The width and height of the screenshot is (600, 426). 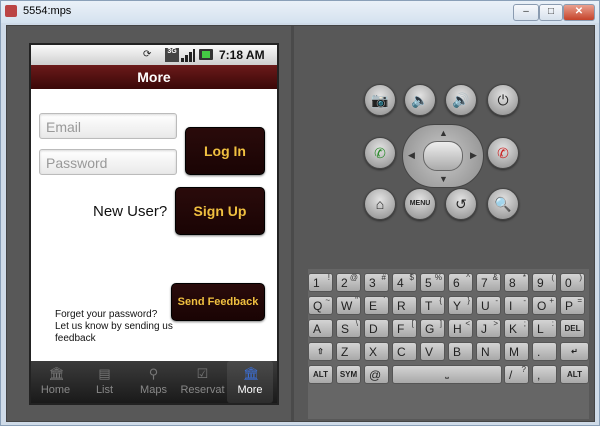 What do you see at coordinates (154, 55) in the screenshot?
I see `status-bar: ⟳ 3G 7:18 AM` at bounding box center [154, 55].